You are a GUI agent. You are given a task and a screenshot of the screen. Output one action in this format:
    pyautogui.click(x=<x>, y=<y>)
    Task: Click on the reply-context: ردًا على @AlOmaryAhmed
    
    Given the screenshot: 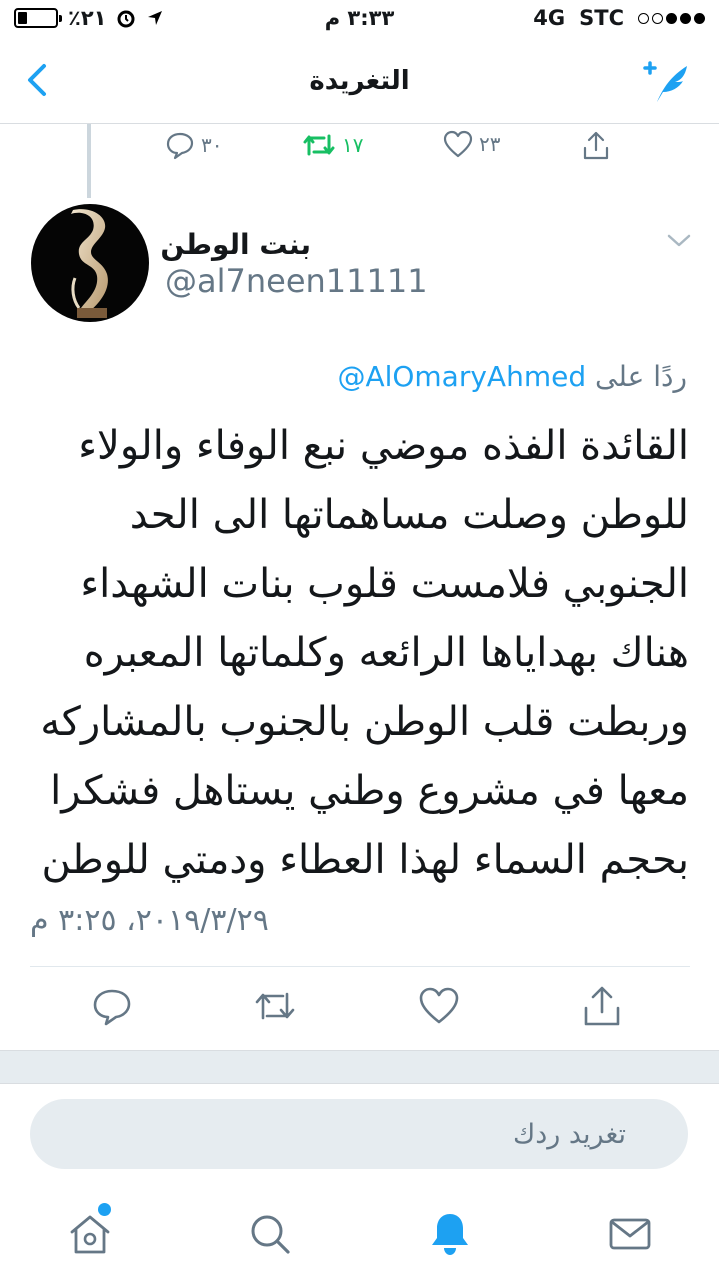 What is the action you would take?
    pyautogui.click(x=512, y=376)
    